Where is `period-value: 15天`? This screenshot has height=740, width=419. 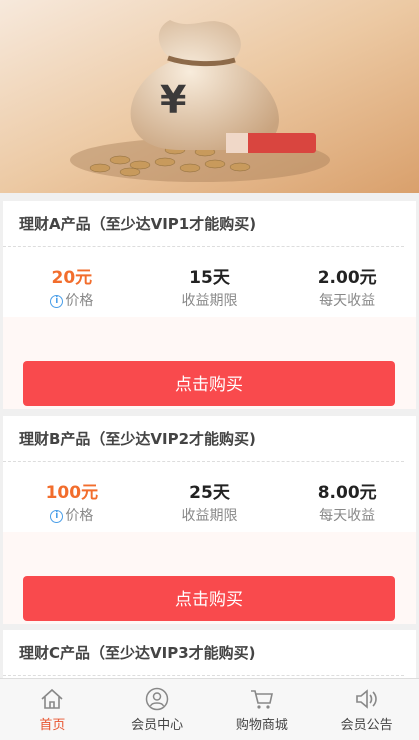
period-value: 15天 is located at coordinates (209, 278).